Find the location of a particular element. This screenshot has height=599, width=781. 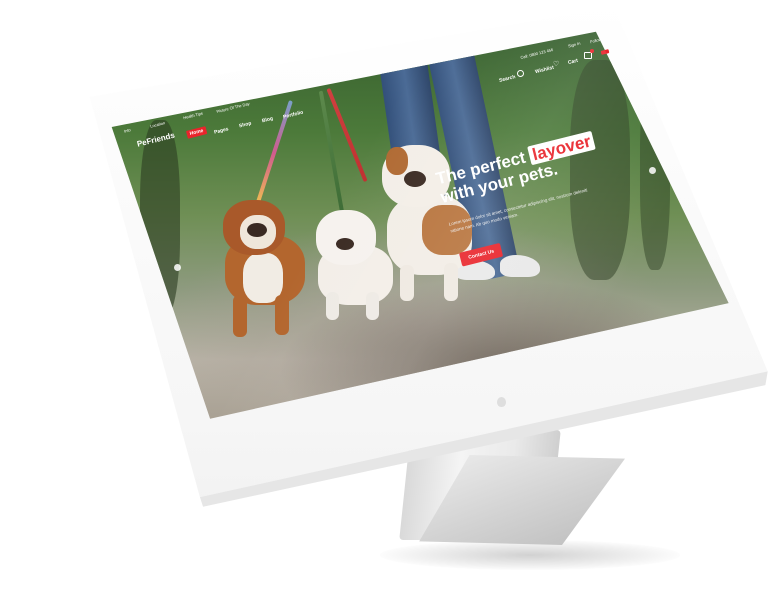

walker-shoe is located at coordinates (520, 266).